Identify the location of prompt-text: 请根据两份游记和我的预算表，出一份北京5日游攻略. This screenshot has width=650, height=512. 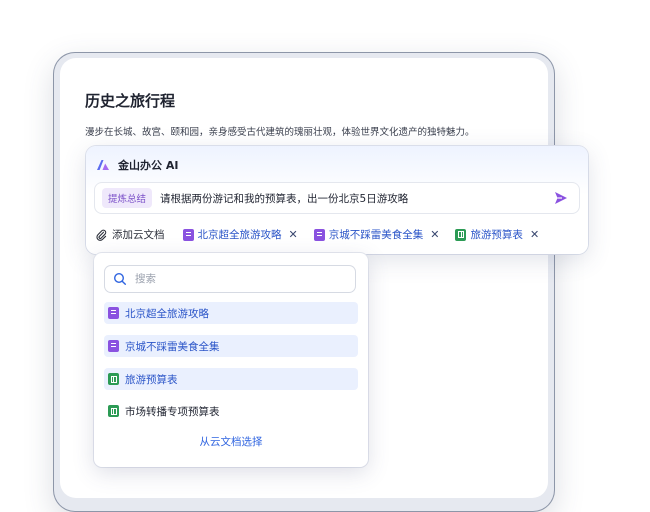
(284, 198).